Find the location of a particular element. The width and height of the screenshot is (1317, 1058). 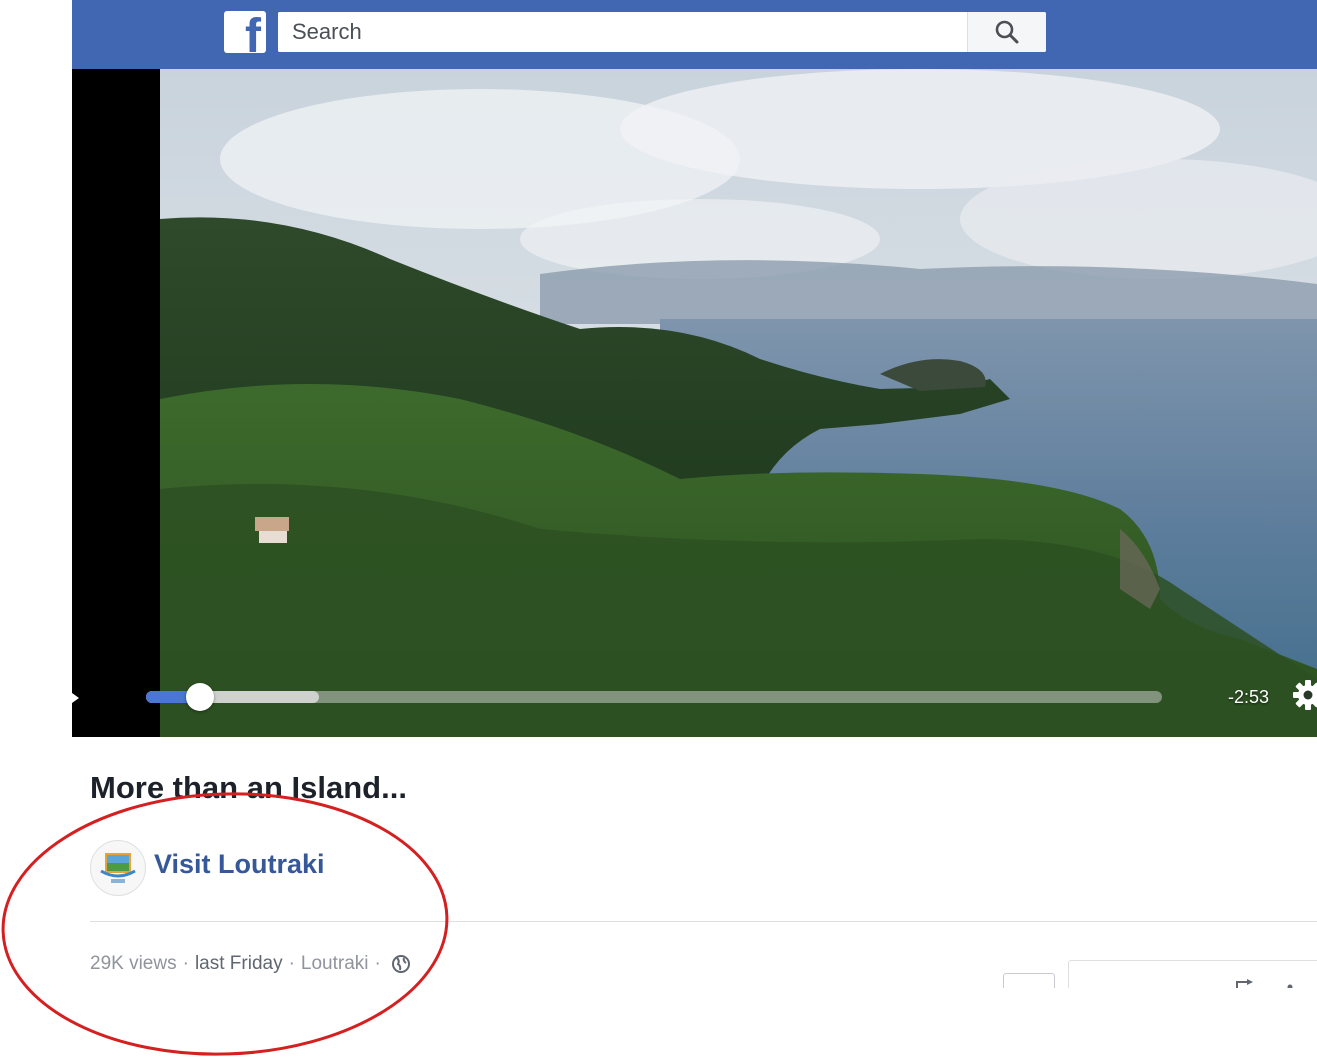

partial-side-panel is located at coordinates (1192, 974).